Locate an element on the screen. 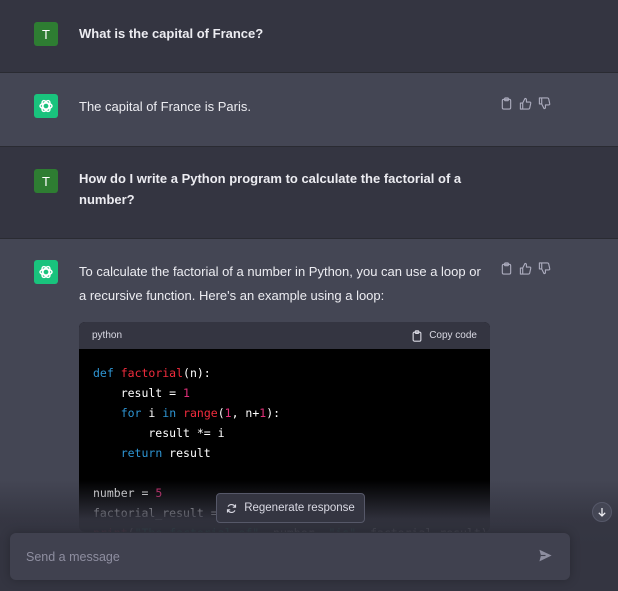 This screenshot has height=591, width=618. send-icon is located at coordinates (545, 555).